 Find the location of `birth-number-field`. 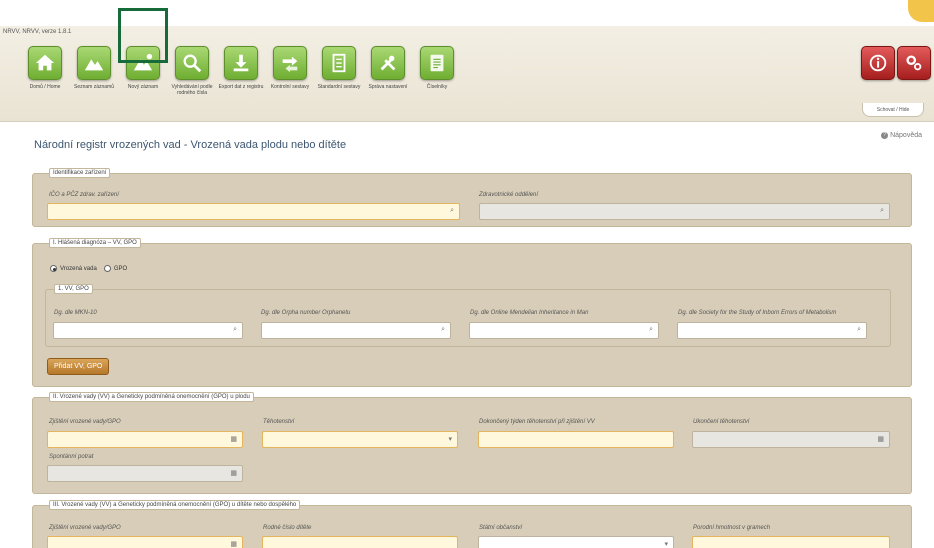

birth-number-field is located at coordinates (360, 542).